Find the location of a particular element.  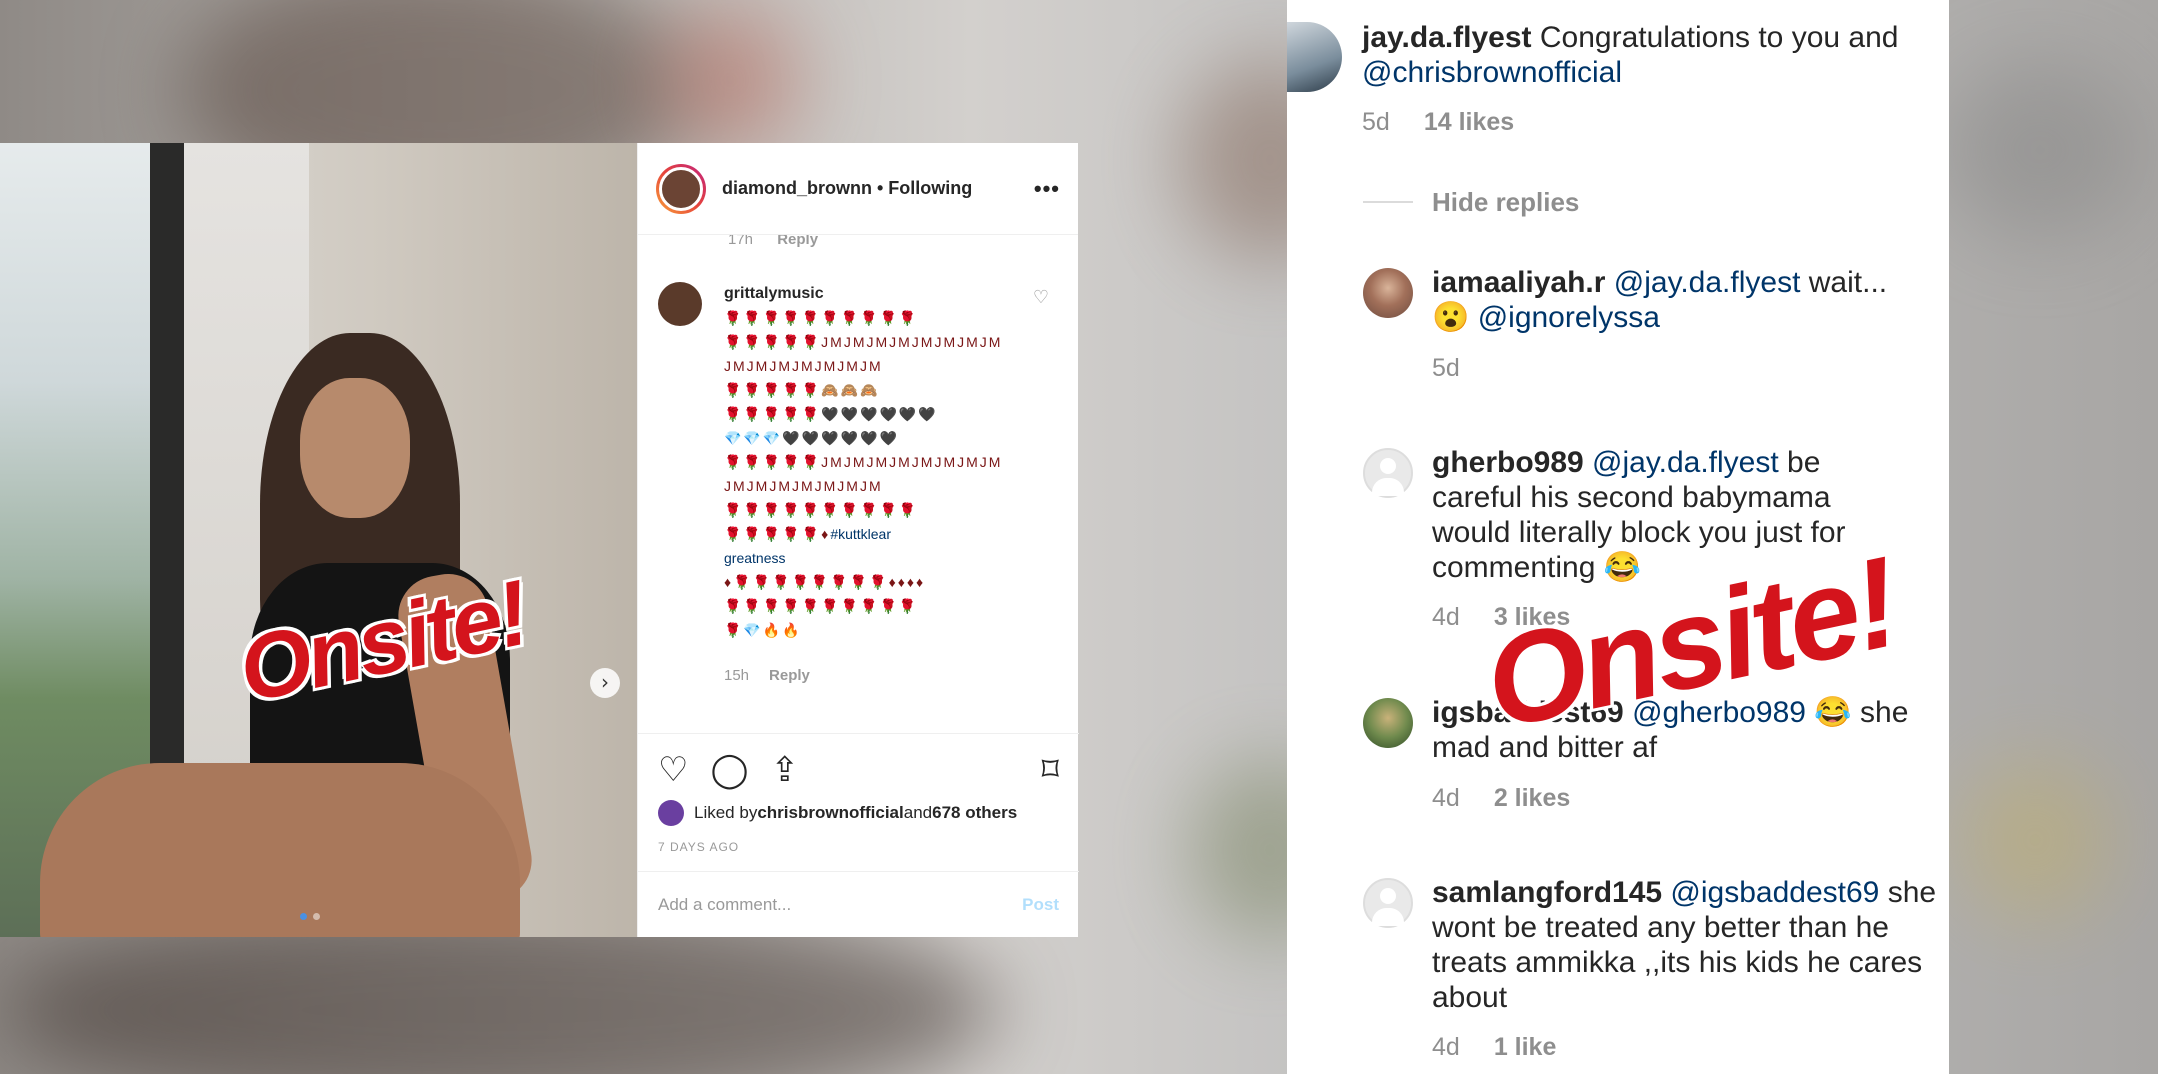

mention-link: @igsbaddest69 is located at coordinates (1770, 892).